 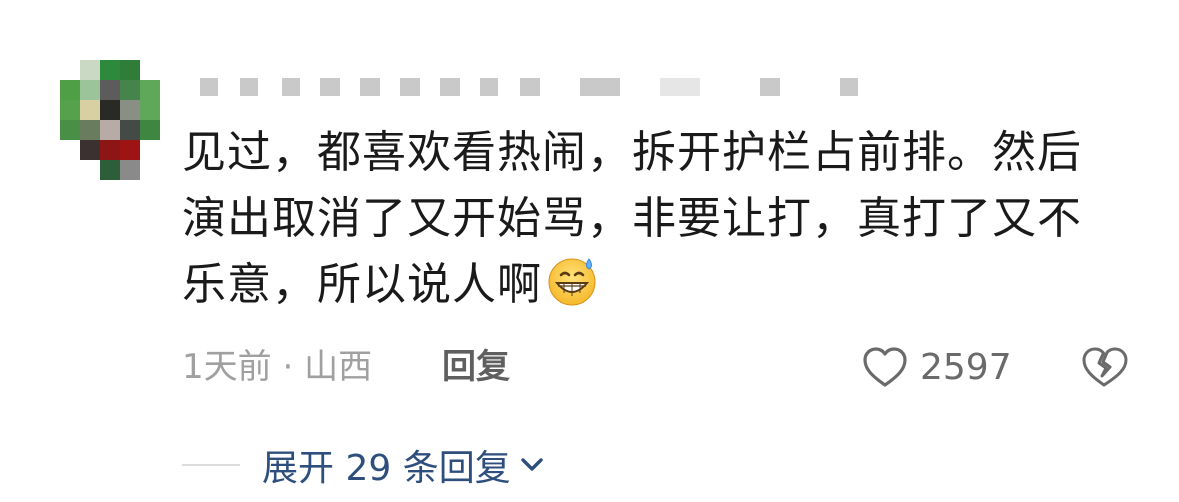 I want to click on comment-time: 1天前, so click(x=227, y=367).